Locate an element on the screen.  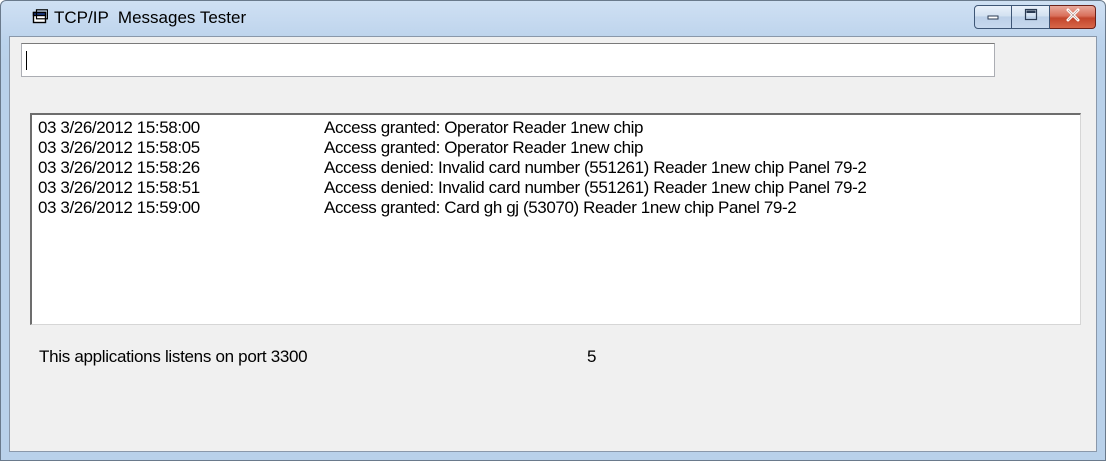
minimize-icon is located at coordinates (993, 17).